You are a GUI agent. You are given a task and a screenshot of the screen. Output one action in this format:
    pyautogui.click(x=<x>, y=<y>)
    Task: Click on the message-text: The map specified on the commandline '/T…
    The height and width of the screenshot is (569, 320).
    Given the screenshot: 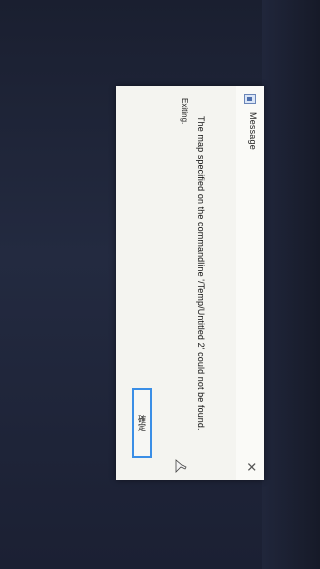 What is the action you would take?
    pyautogui.click(x=201, y=273)
    